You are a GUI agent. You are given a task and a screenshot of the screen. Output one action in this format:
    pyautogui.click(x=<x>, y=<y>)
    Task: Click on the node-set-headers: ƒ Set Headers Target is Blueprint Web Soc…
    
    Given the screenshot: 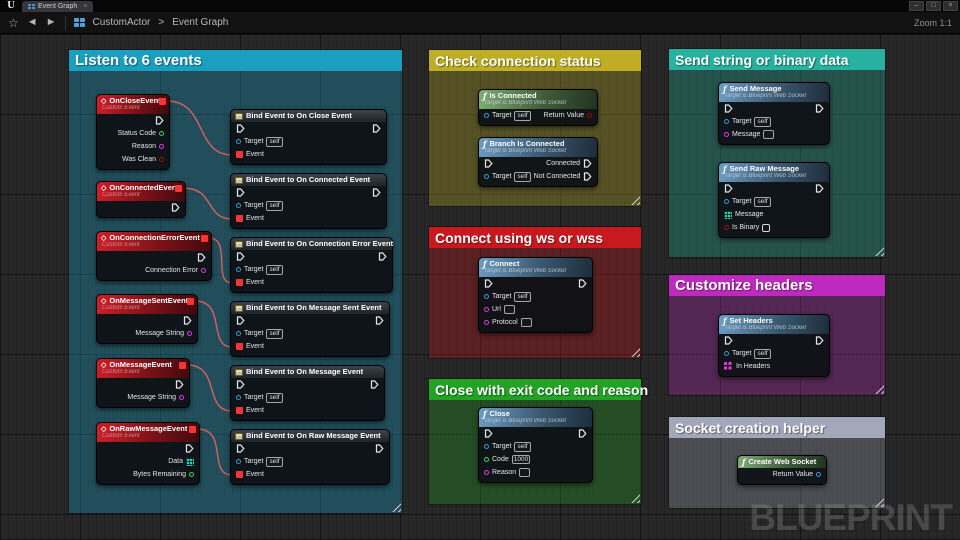 What is the action you would take?
    pyautogui.click(x=774, y=345)
    